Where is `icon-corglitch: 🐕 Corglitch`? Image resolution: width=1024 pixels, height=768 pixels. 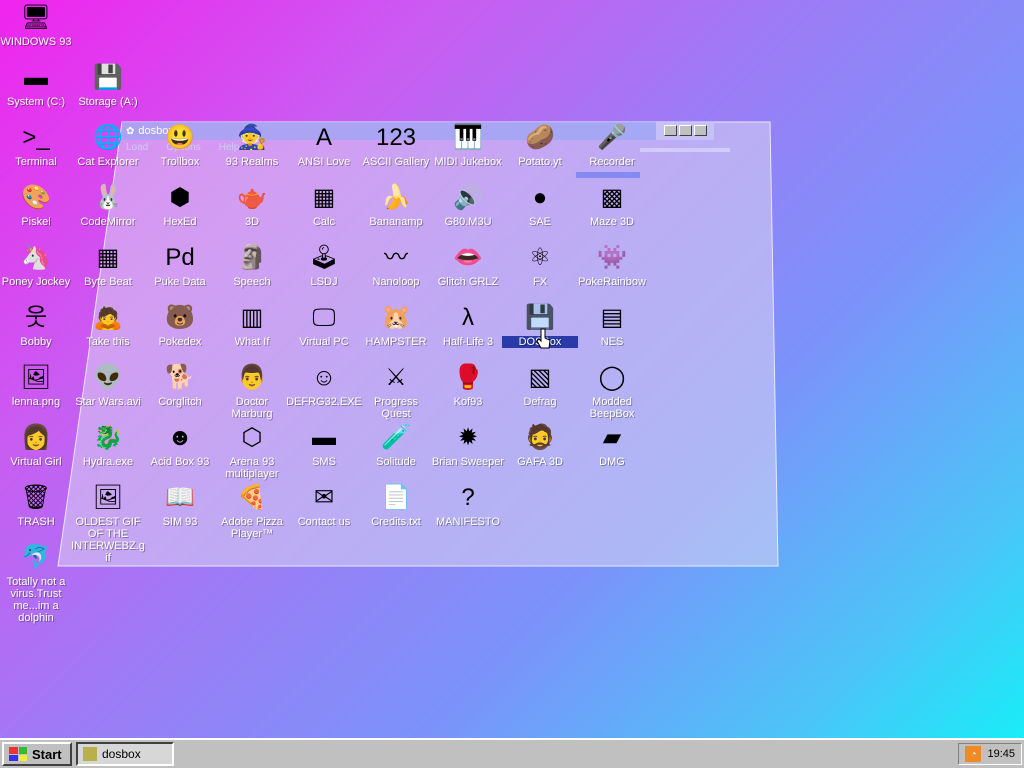
icon-corglitch: 🐕 Corglitch is located at coordinates (180, 390).